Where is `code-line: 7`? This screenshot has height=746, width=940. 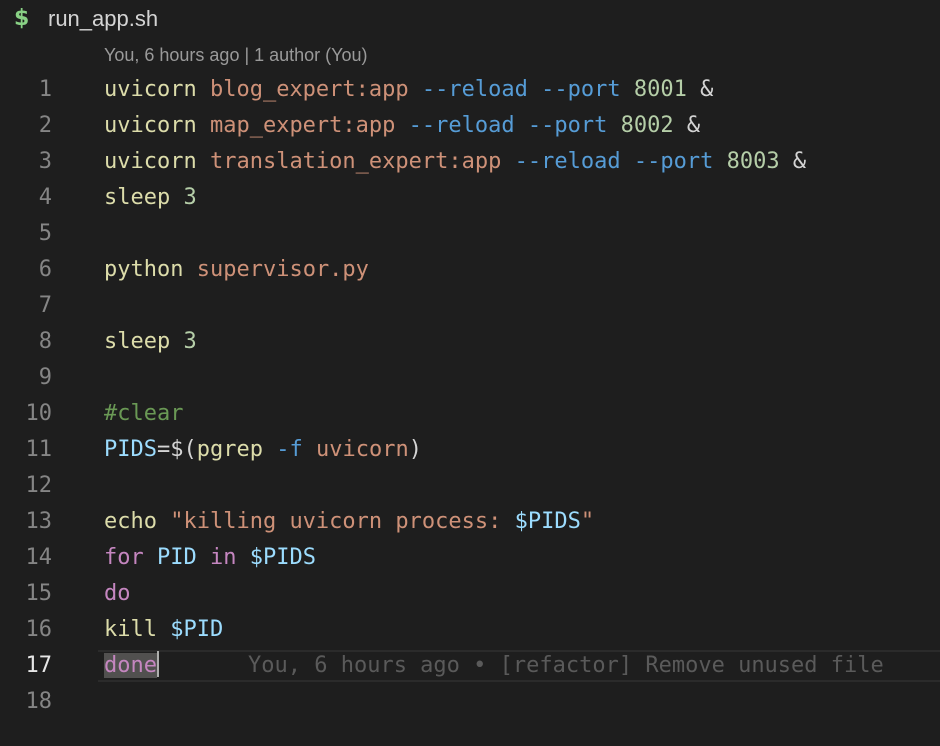
code-line: 7 is located at coordinates (470, 306).